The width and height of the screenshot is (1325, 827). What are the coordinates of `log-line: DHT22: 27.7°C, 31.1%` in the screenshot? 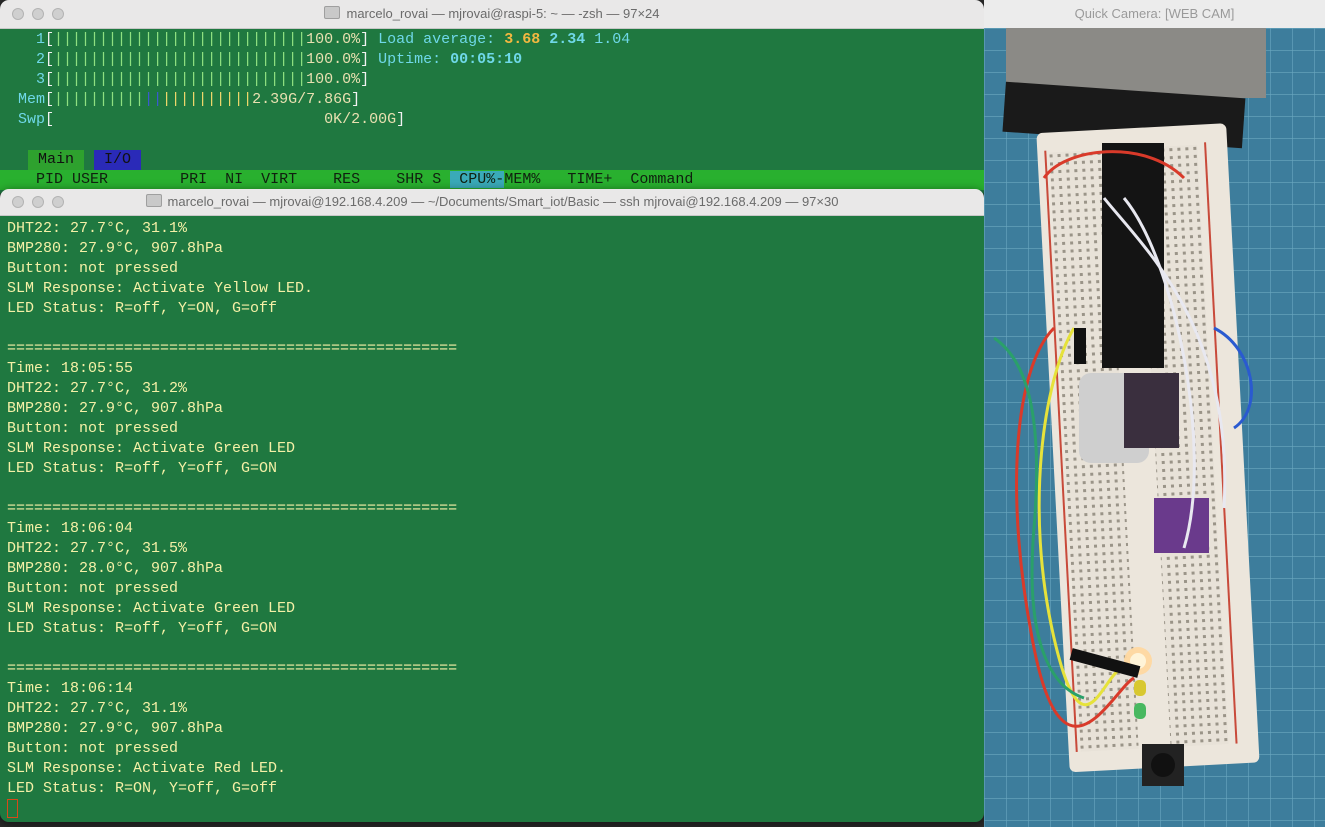 It's located at (97, 228).